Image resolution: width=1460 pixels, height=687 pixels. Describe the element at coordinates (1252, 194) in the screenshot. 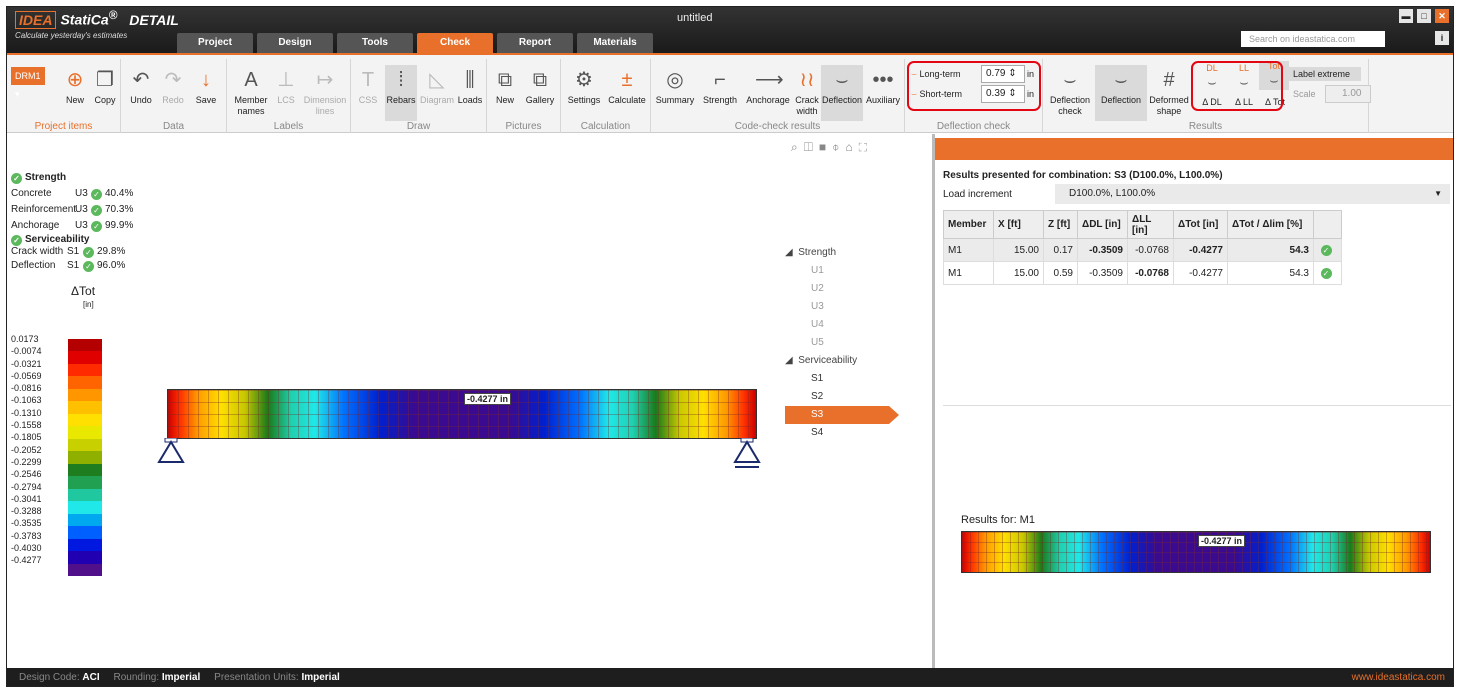

I see `load-increment-select: D100.0%, L100.0% ▼` at that location.